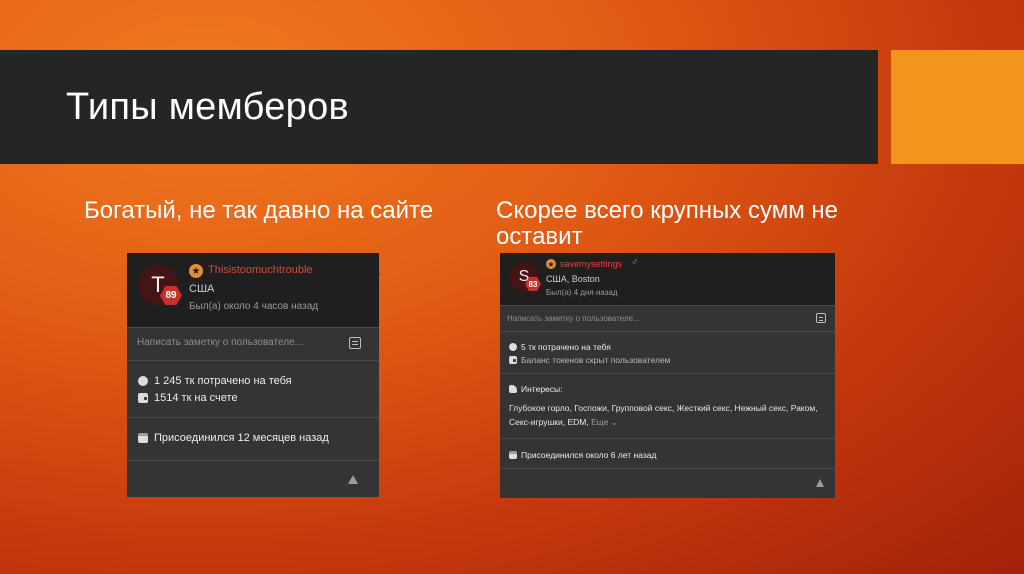 This screenshot has height=574, width=1024. Describe the element at coordinates (635, 262) in the screenshot. I see `male-icon: ♂` at that location.